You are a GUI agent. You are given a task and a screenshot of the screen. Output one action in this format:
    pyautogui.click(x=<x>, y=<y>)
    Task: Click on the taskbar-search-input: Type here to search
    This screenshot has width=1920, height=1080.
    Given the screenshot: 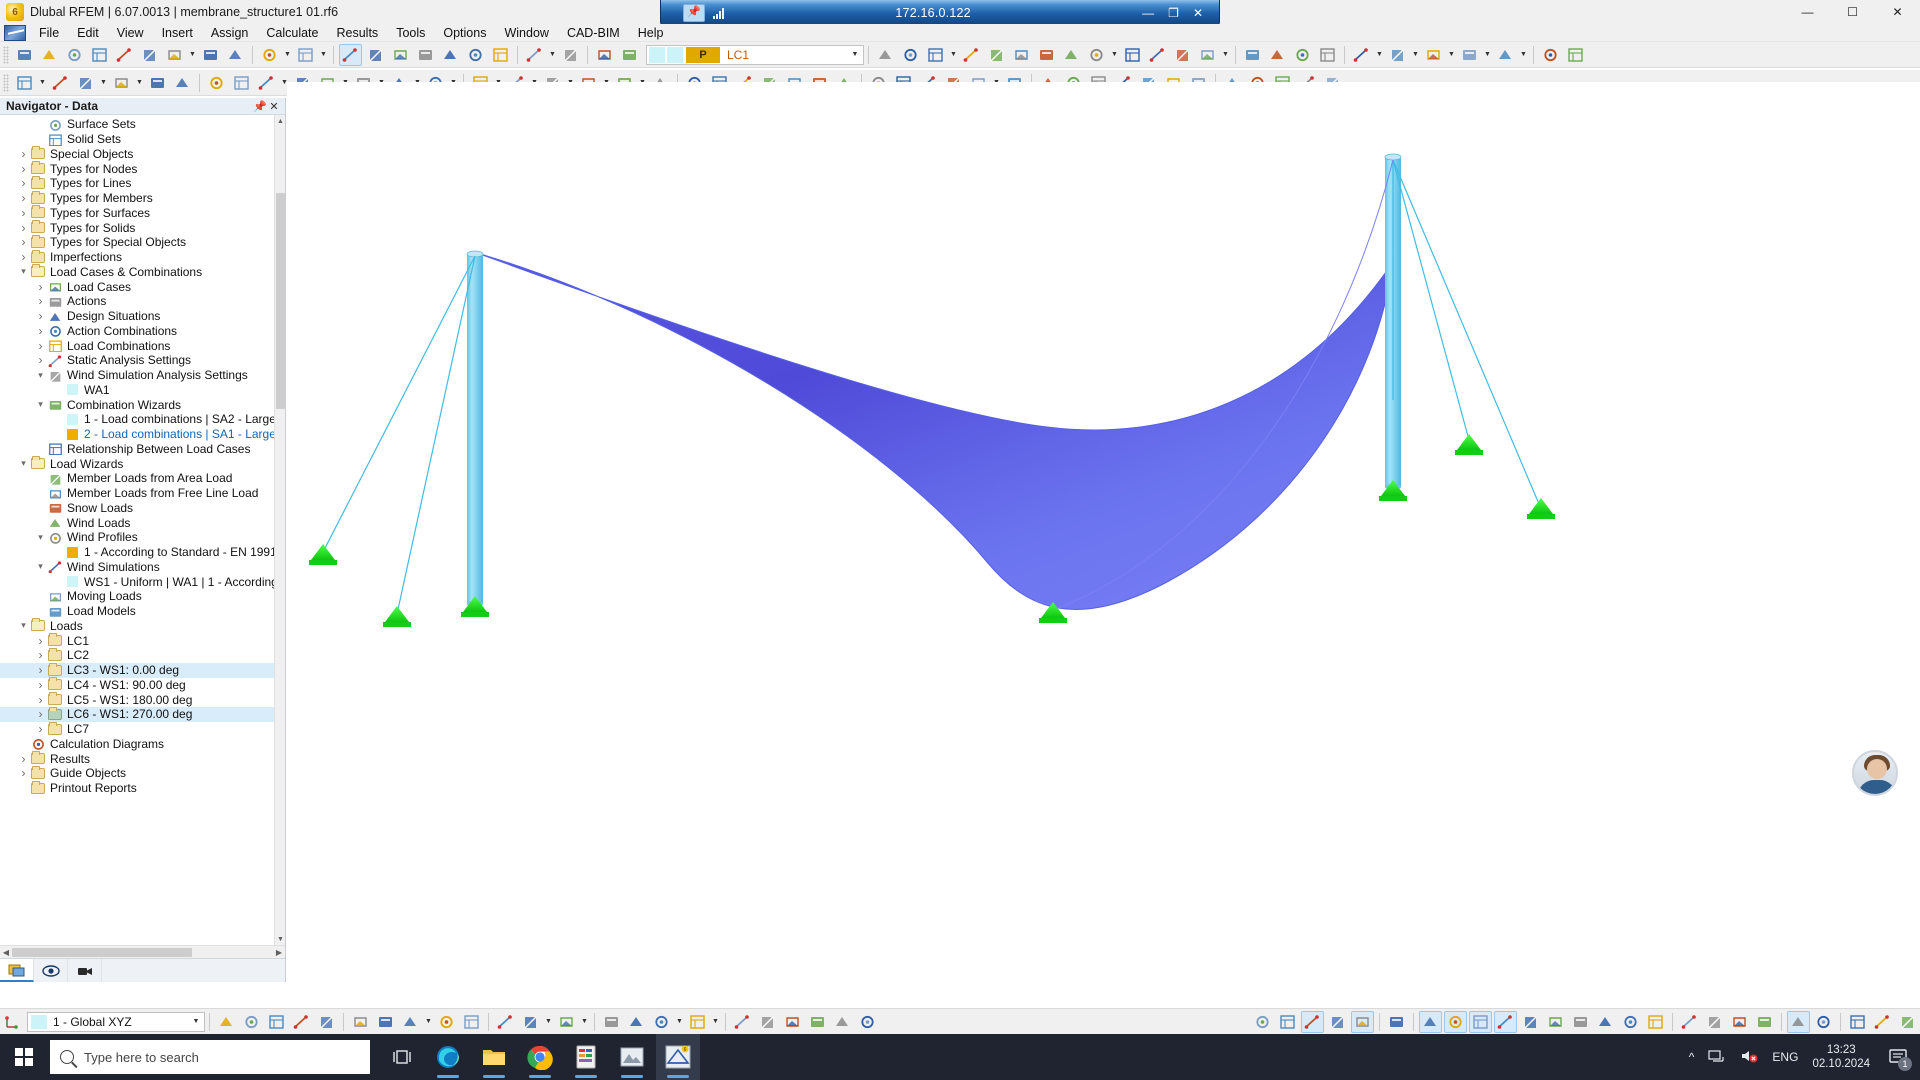 What is the action you would take?
    pyautogui.click(x=210, y=1057)
    